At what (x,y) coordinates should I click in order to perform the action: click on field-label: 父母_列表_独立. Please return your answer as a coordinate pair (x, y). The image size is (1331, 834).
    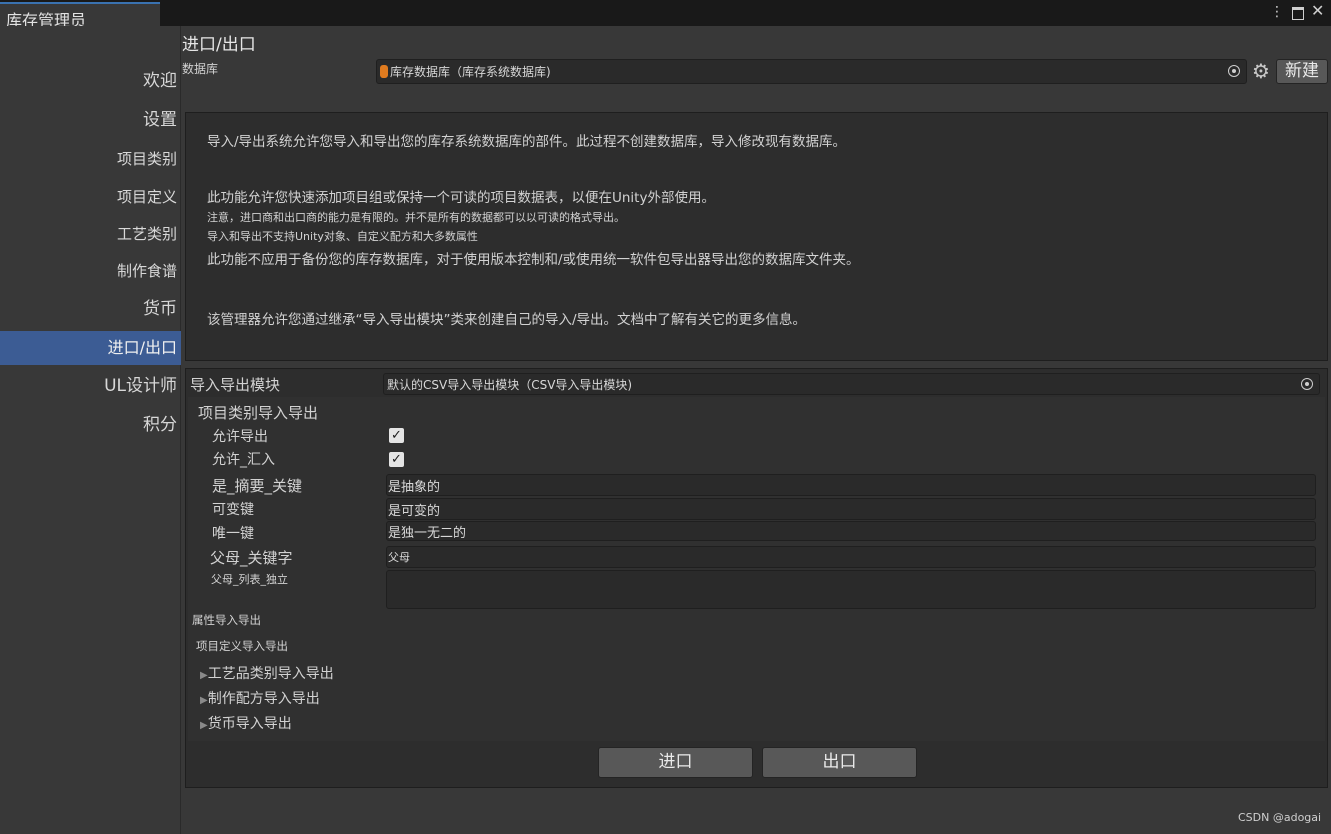
    Looking at the image, I should click on (249, 579).